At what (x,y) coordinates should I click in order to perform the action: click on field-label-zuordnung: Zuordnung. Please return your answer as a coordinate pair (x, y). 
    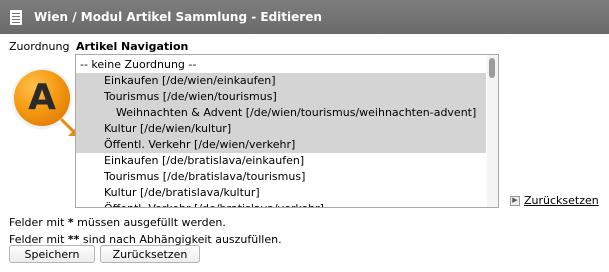
    Looking at the image, I should click on (39, 46).